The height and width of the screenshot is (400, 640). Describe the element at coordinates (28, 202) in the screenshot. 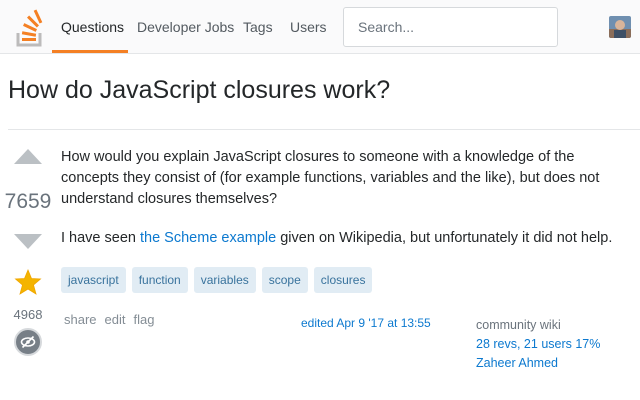

I see `vote-count: 7659` at that location.